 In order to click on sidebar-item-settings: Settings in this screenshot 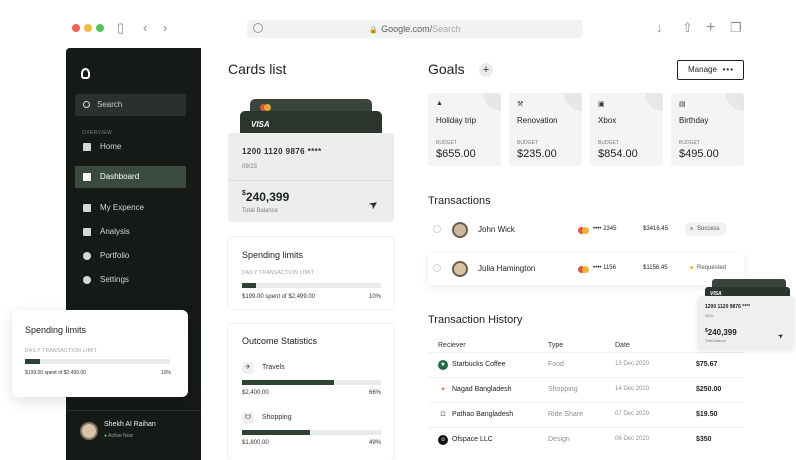, I will do `click(130, 280)`.